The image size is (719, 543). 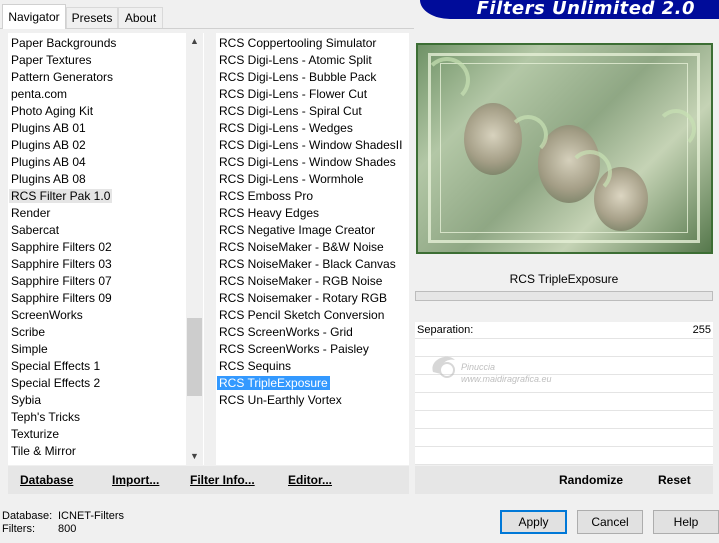 I want to click on category-item-label: Paper Backgrounds, so click(x=64, y=43).